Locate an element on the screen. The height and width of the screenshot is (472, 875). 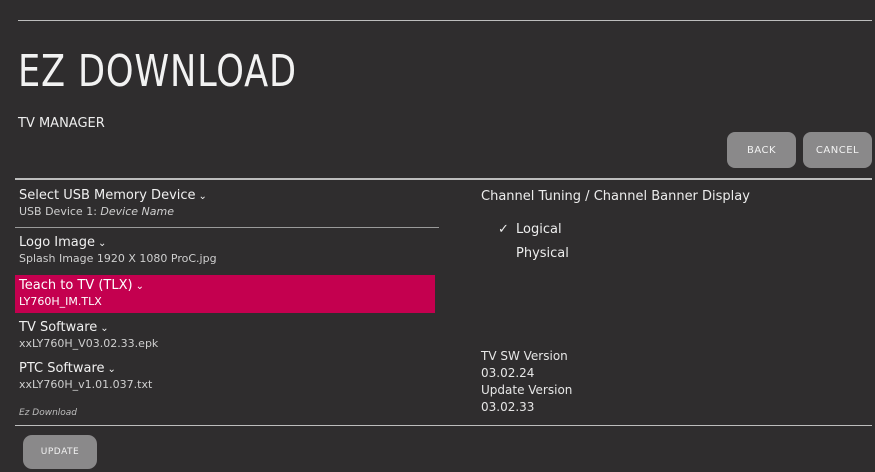
ptc-software-label: PTC Software is located at coordinates (62, 368).